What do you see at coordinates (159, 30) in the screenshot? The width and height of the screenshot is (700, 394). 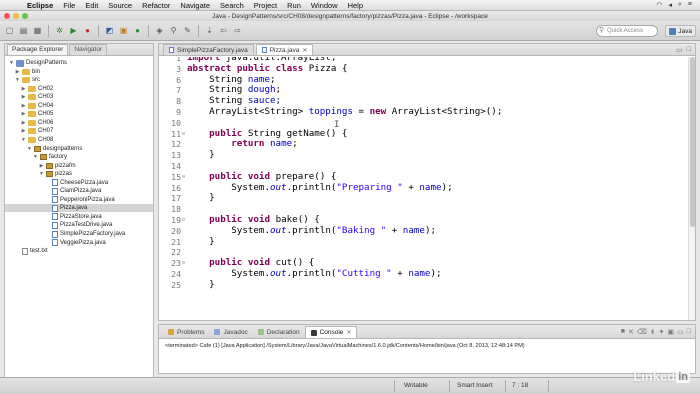 I see `open-type-icon: ◈` at bounding box center [159, 30].